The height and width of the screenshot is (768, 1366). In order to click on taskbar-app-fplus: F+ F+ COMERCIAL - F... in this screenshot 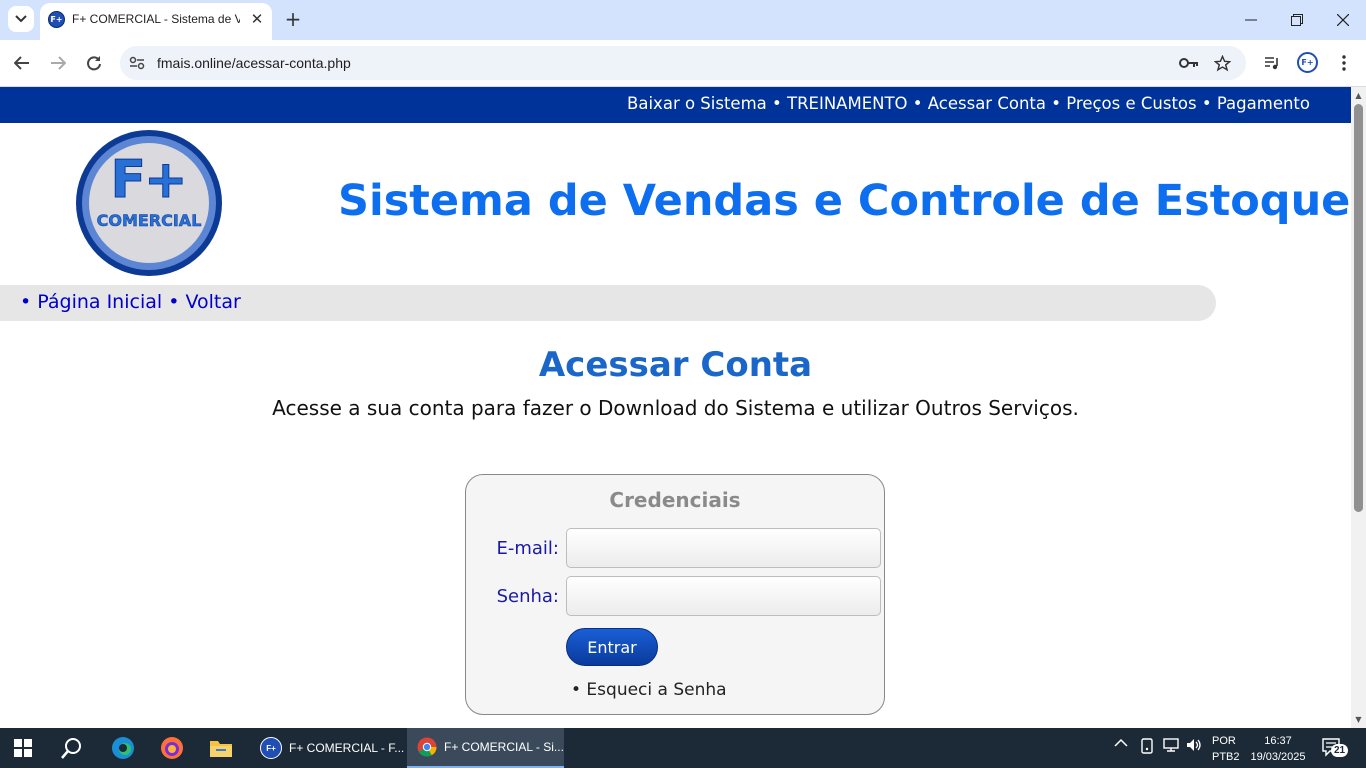, I will do `click(328, 748)`.